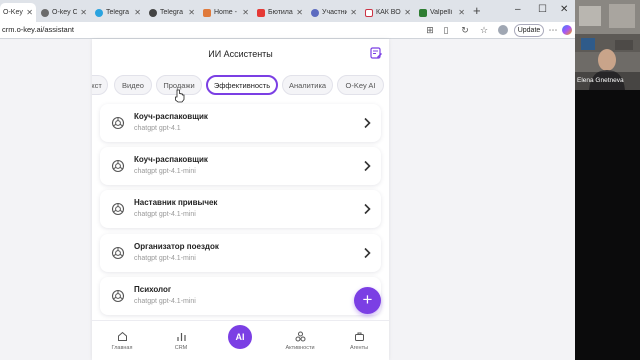 This screenshot has height=360, width=640. I want to click on add-assistant-button: +, so click(367, 300).